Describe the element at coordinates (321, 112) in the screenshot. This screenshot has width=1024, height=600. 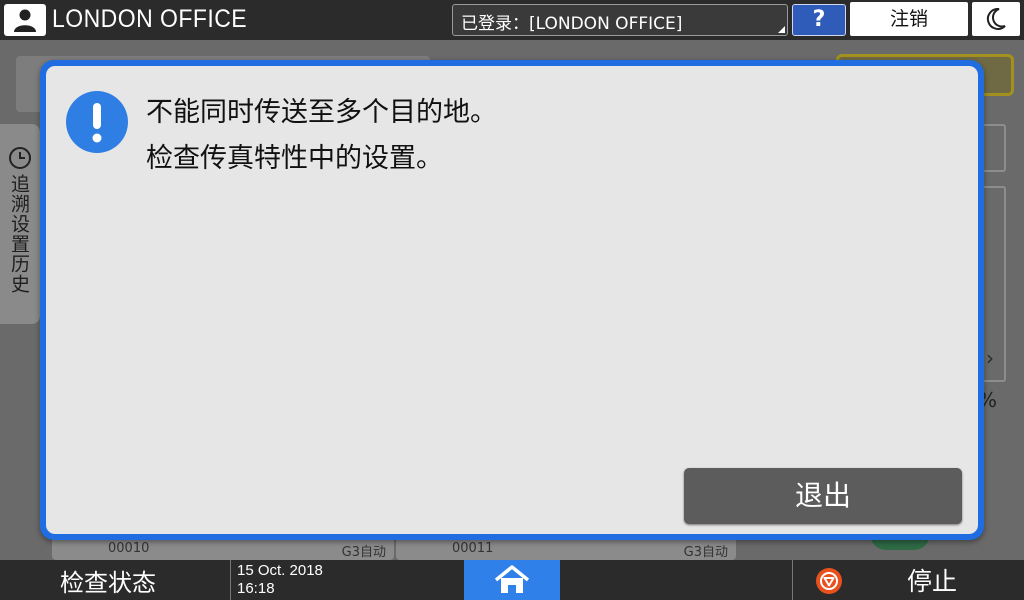
I see `dialog-message-line1: 不能同时传送至多个目的地。` at that location.